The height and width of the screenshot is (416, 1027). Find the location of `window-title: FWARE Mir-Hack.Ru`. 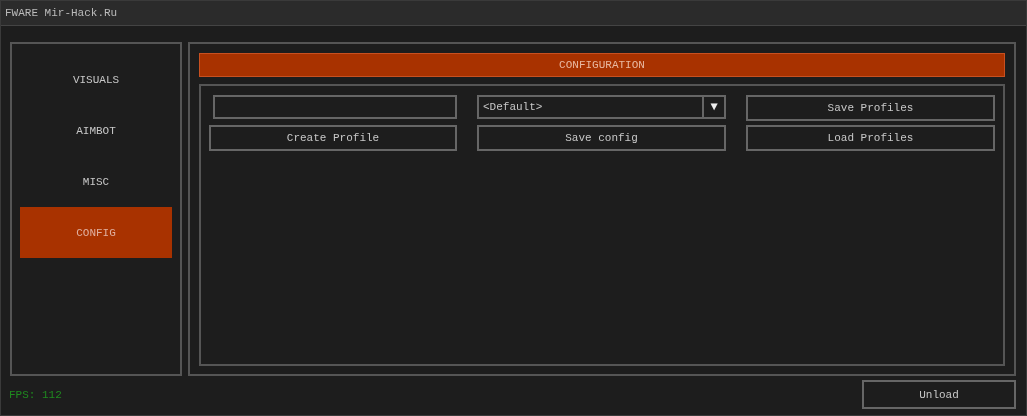

window-title: FWARE Mir-Hack.Ru is located at coordinates (61, 13).